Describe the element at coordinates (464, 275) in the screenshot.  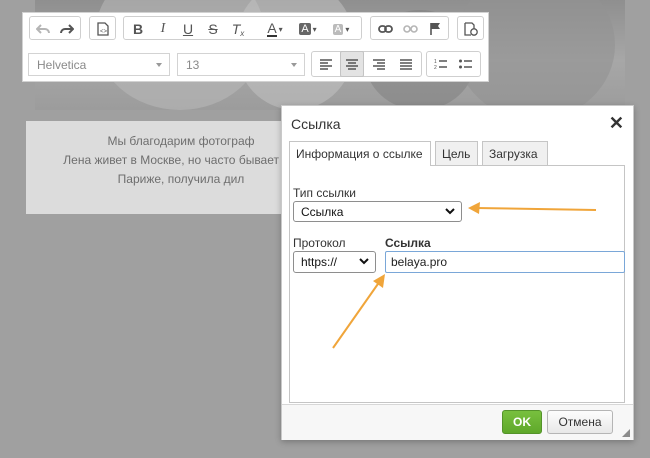
I see `annotation-arrows` at that location.